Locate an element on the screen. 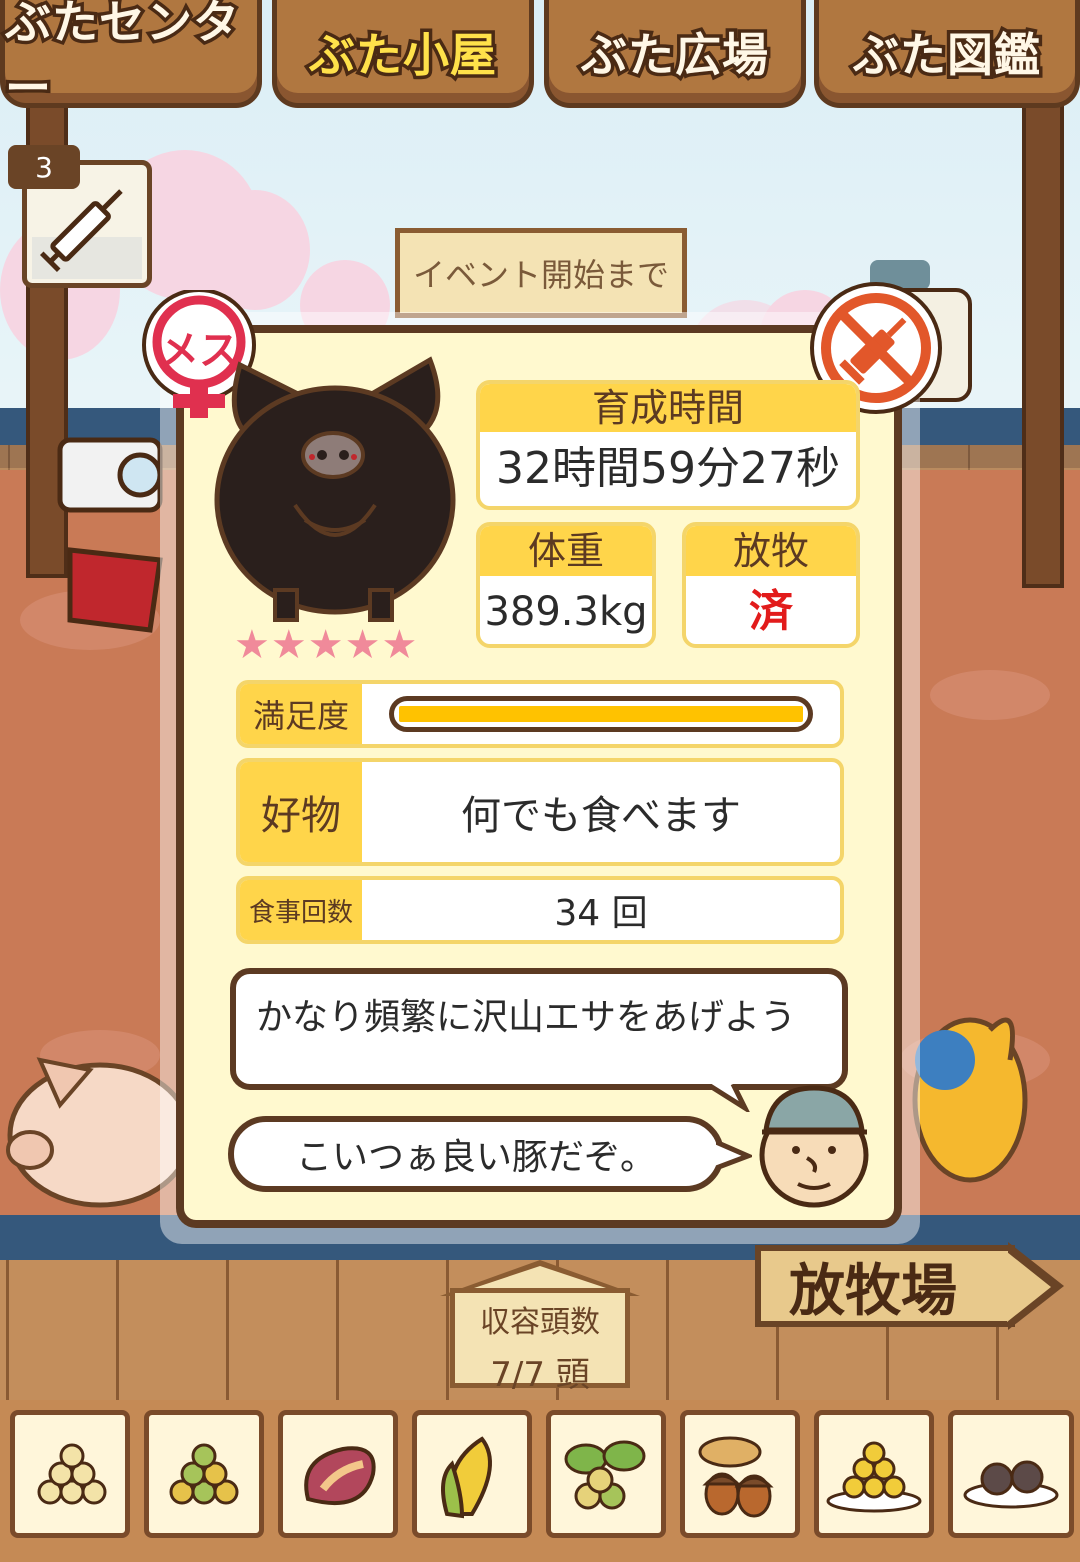 The image size is (1080, 1562). background-pig-icon is located at coordinates (93, 1132).